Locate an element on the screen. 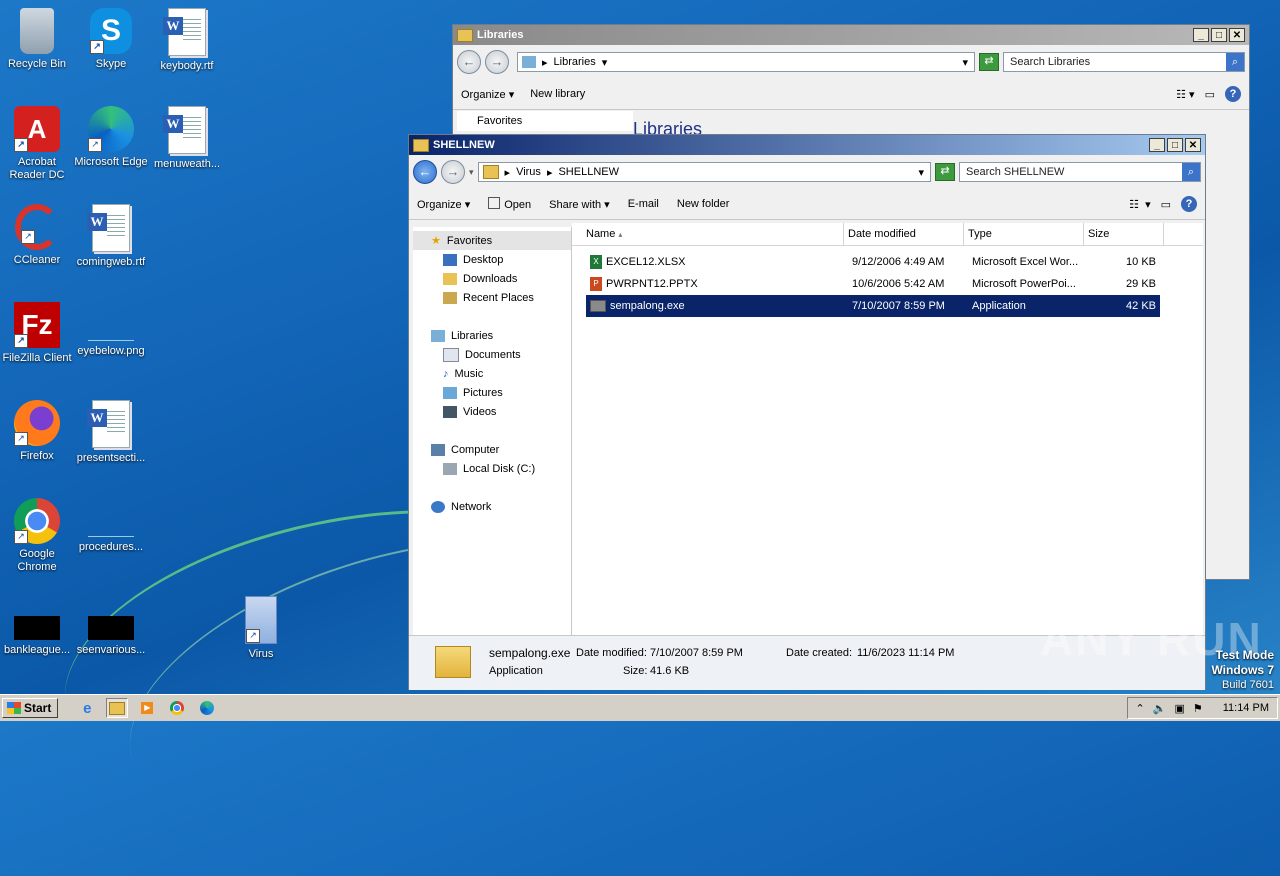 The width and height of the screenshot is (1280, 876). desktop-icon-comingweb: W comingweb.rtf is located at coordinates (111, 236).